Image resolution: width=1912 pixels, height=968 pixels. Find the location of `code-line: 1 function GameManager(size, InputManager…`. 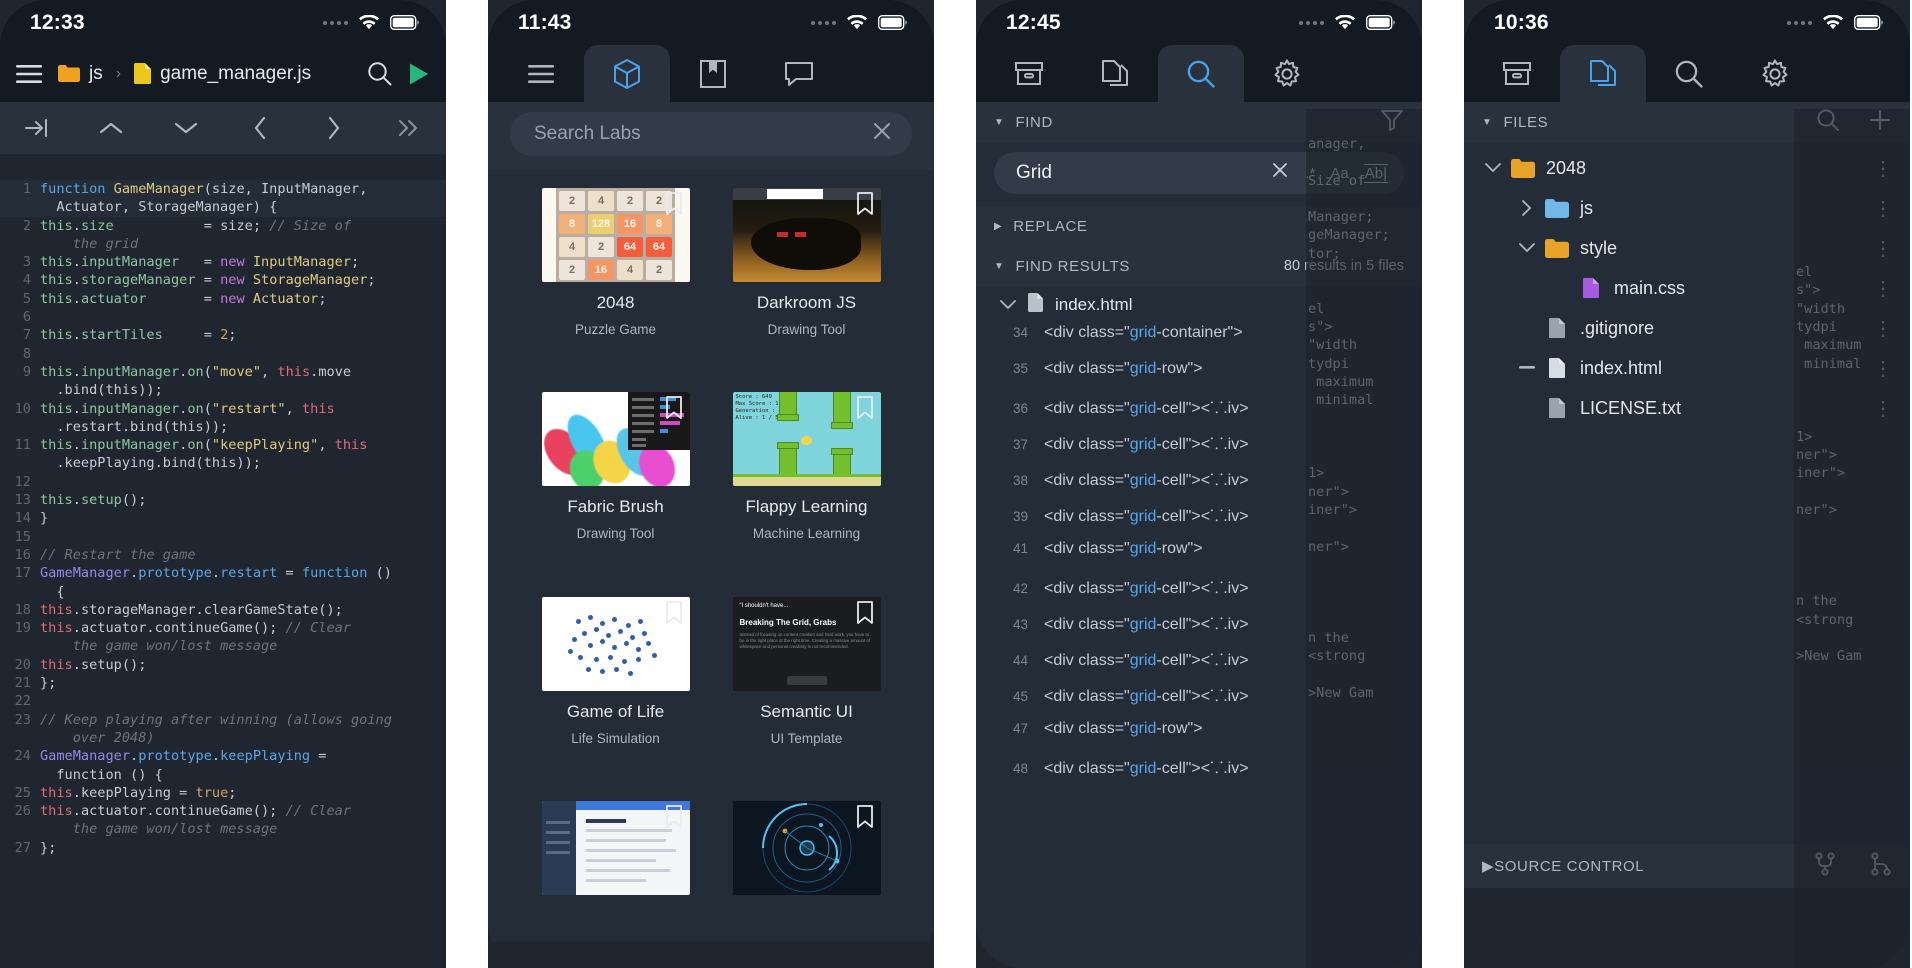

code-line: 1 function GameManager(size, InputManager… is located at coordinates (223, 198).